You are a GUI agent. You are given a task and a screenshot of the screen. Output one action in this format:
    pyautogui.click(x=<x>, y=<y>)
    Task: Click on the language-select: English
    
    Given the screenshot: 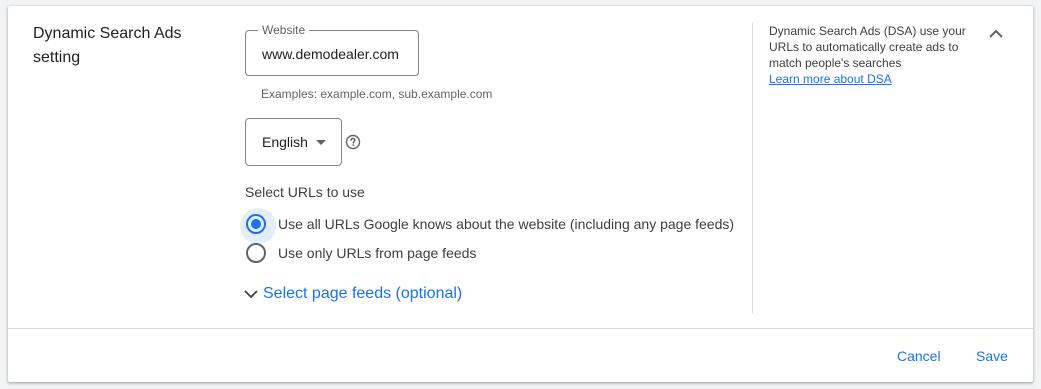 What is the action you would take?
    pyautogui.click(x=293, y=142)
    